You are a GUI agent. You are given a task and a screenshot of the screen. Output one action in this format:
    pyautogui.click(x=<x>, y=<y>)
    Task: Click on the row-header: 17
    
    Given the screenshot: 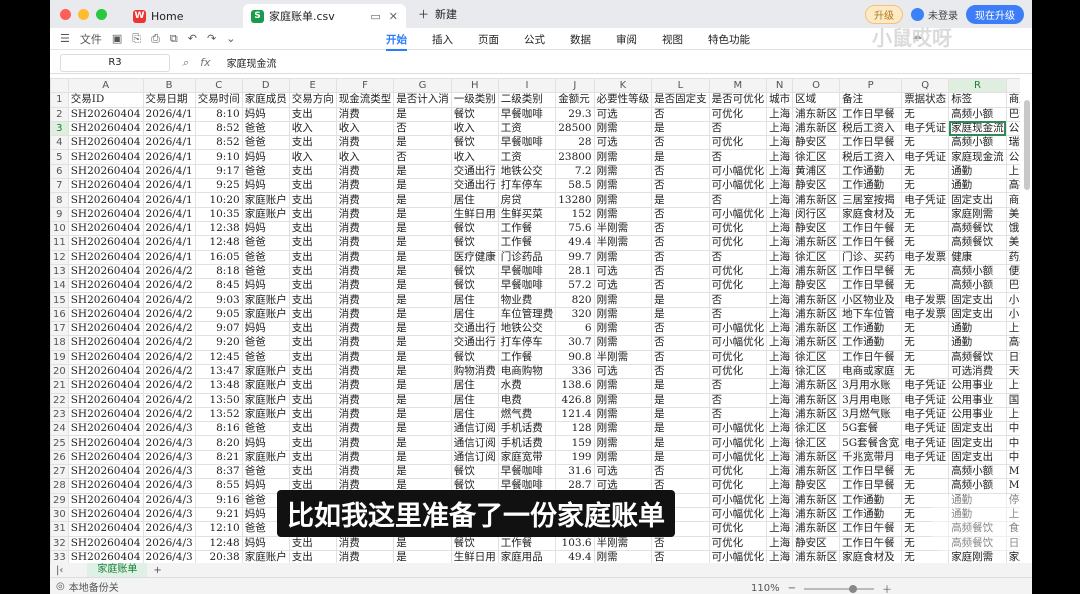 What is the action you would take?
    pyautogui.click(x=59, y=329)
    